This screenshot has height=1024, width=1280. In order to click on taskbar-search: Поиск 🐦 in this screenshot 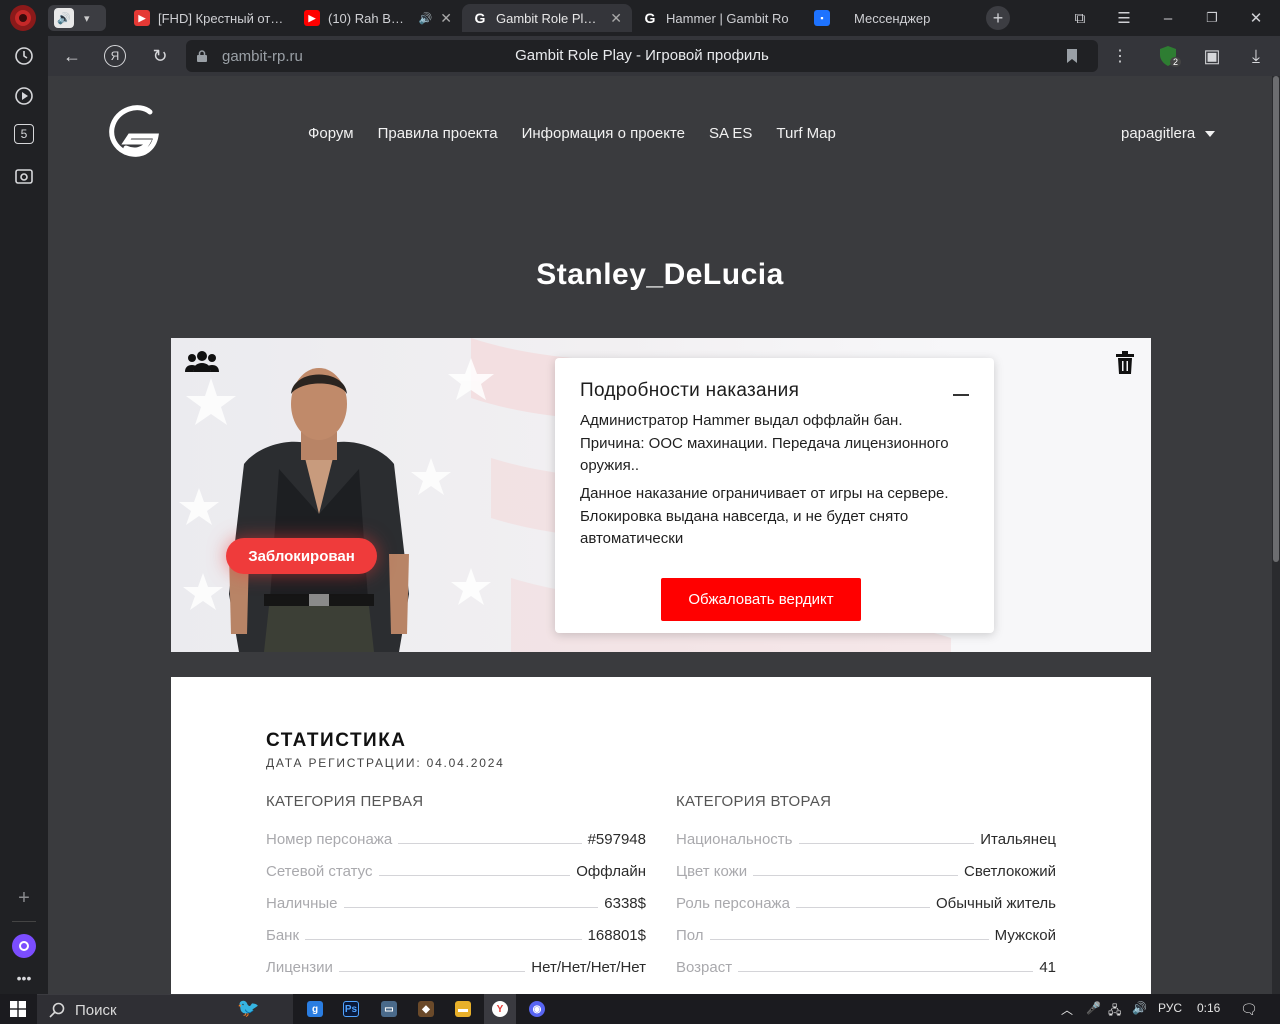, I will do `click(165, 1009)`.